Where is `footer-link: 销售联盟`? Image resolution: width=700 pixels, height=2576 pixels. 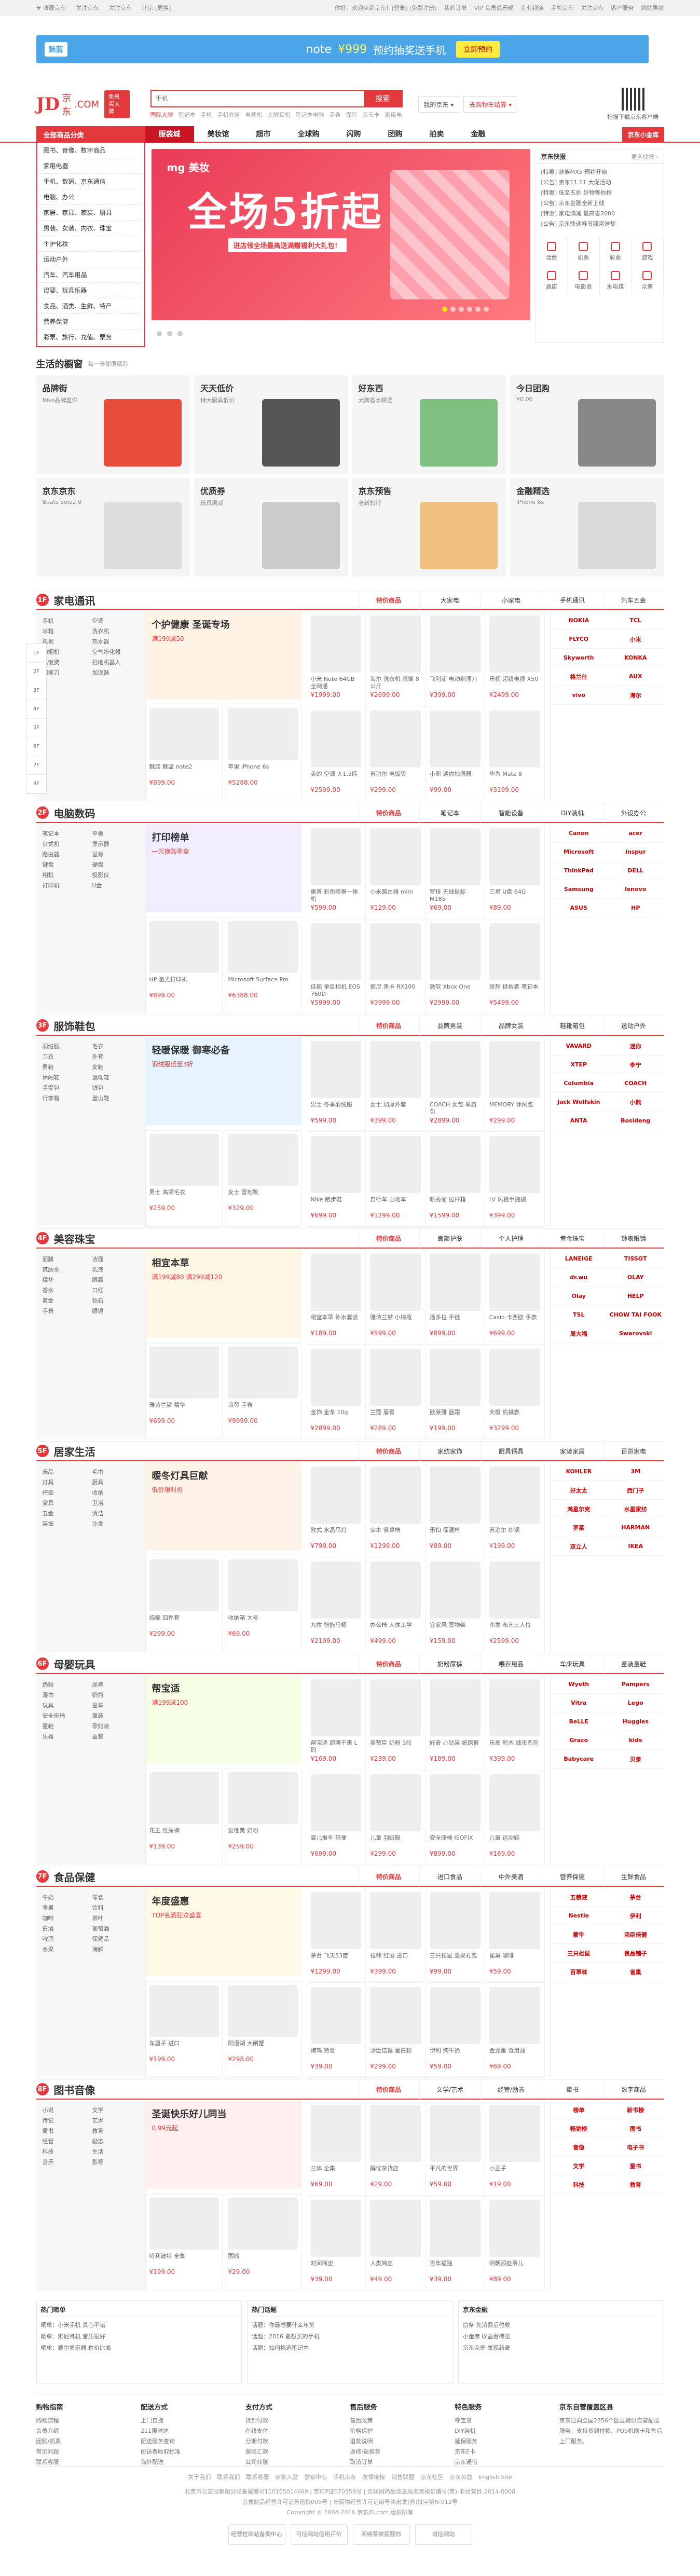 footer-link: 销售联盟 is located at coordinates (402, 2477).